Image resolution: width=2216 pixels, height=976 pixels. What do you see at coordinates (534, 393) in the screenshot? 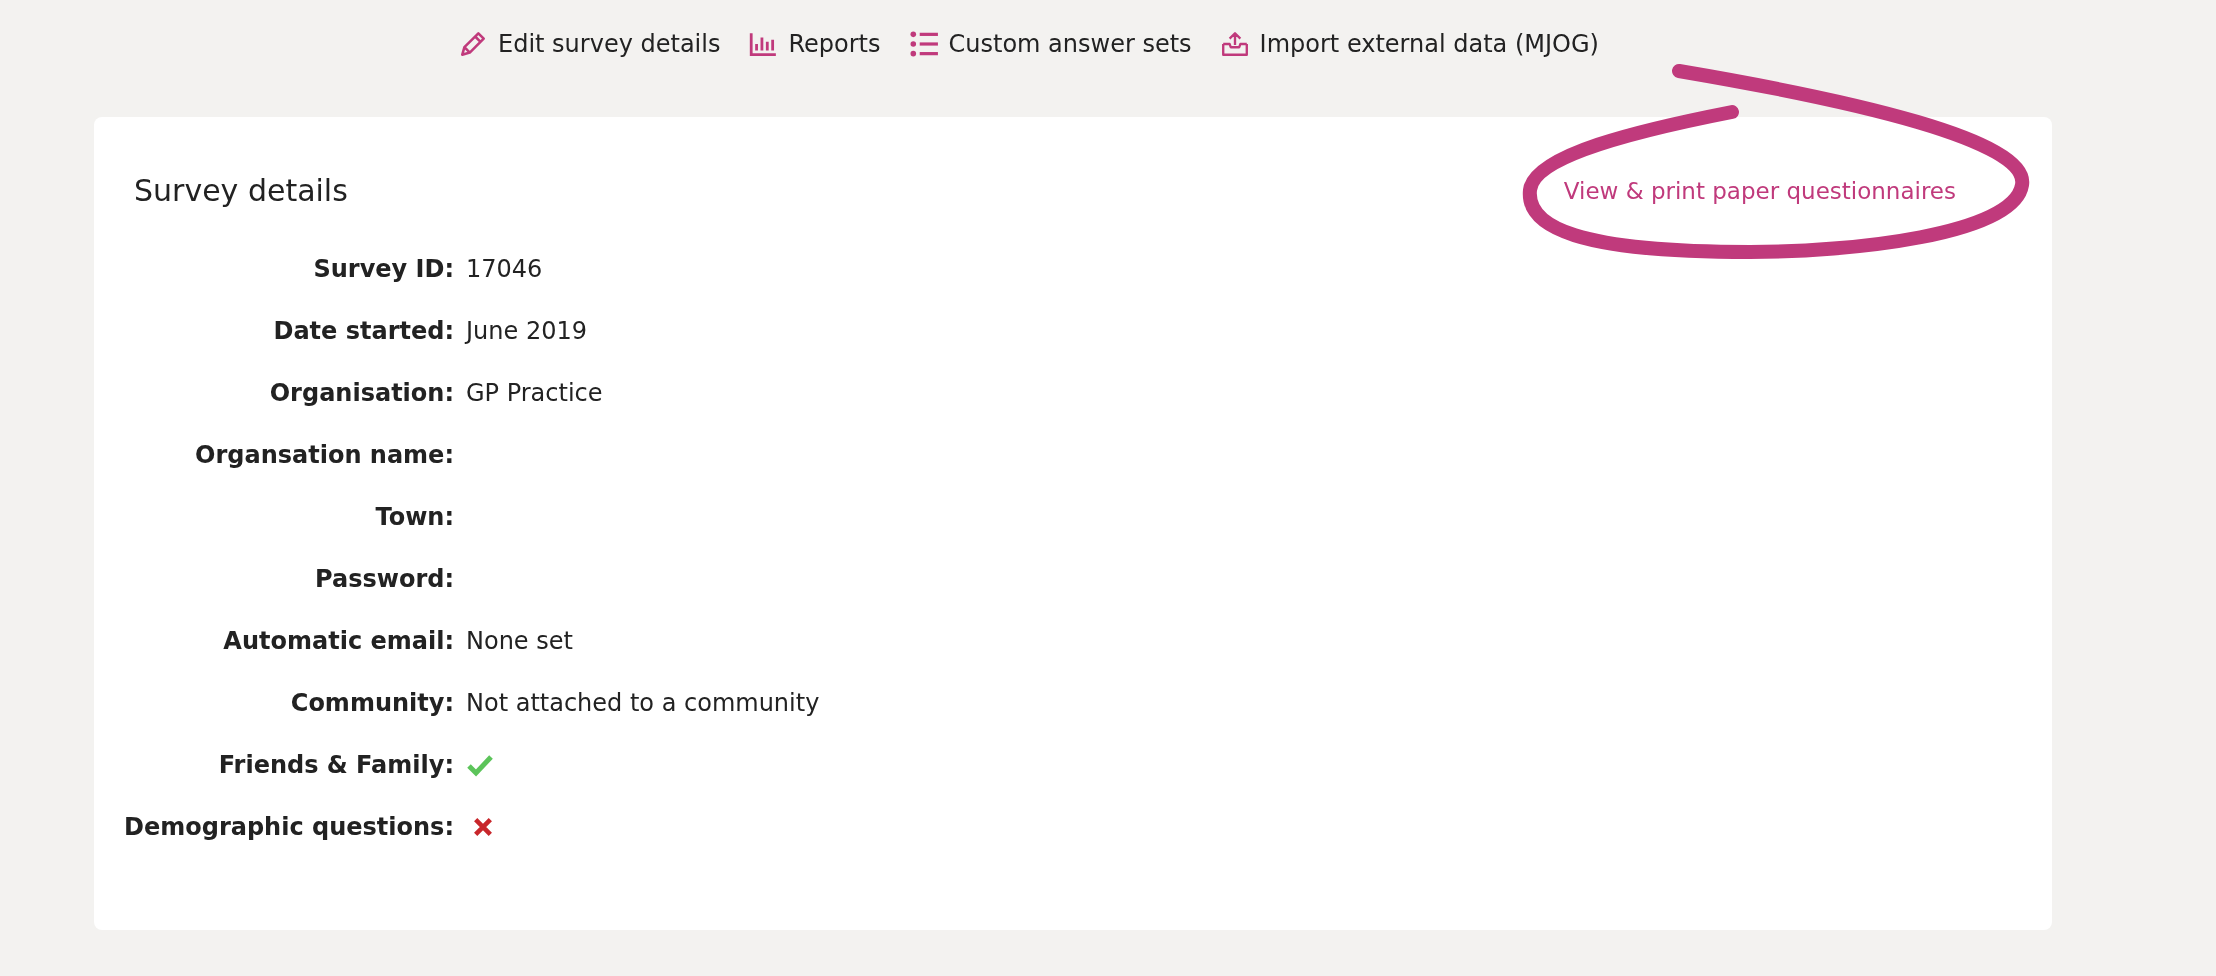
I see `field-value: GP Practice` at bounding box center [534, 393].